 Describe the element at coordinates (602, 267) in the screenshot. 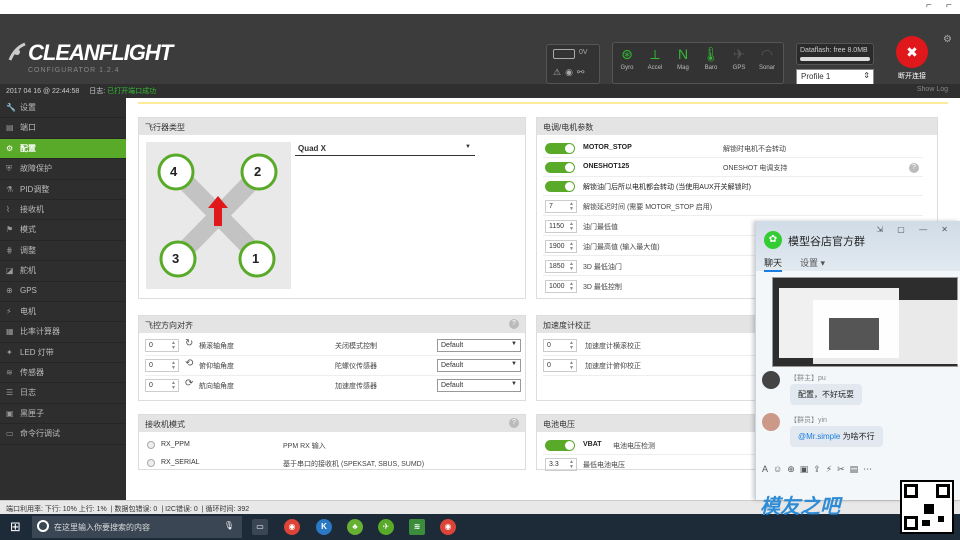

I see `number-label: 3D 最低油门` at that location.